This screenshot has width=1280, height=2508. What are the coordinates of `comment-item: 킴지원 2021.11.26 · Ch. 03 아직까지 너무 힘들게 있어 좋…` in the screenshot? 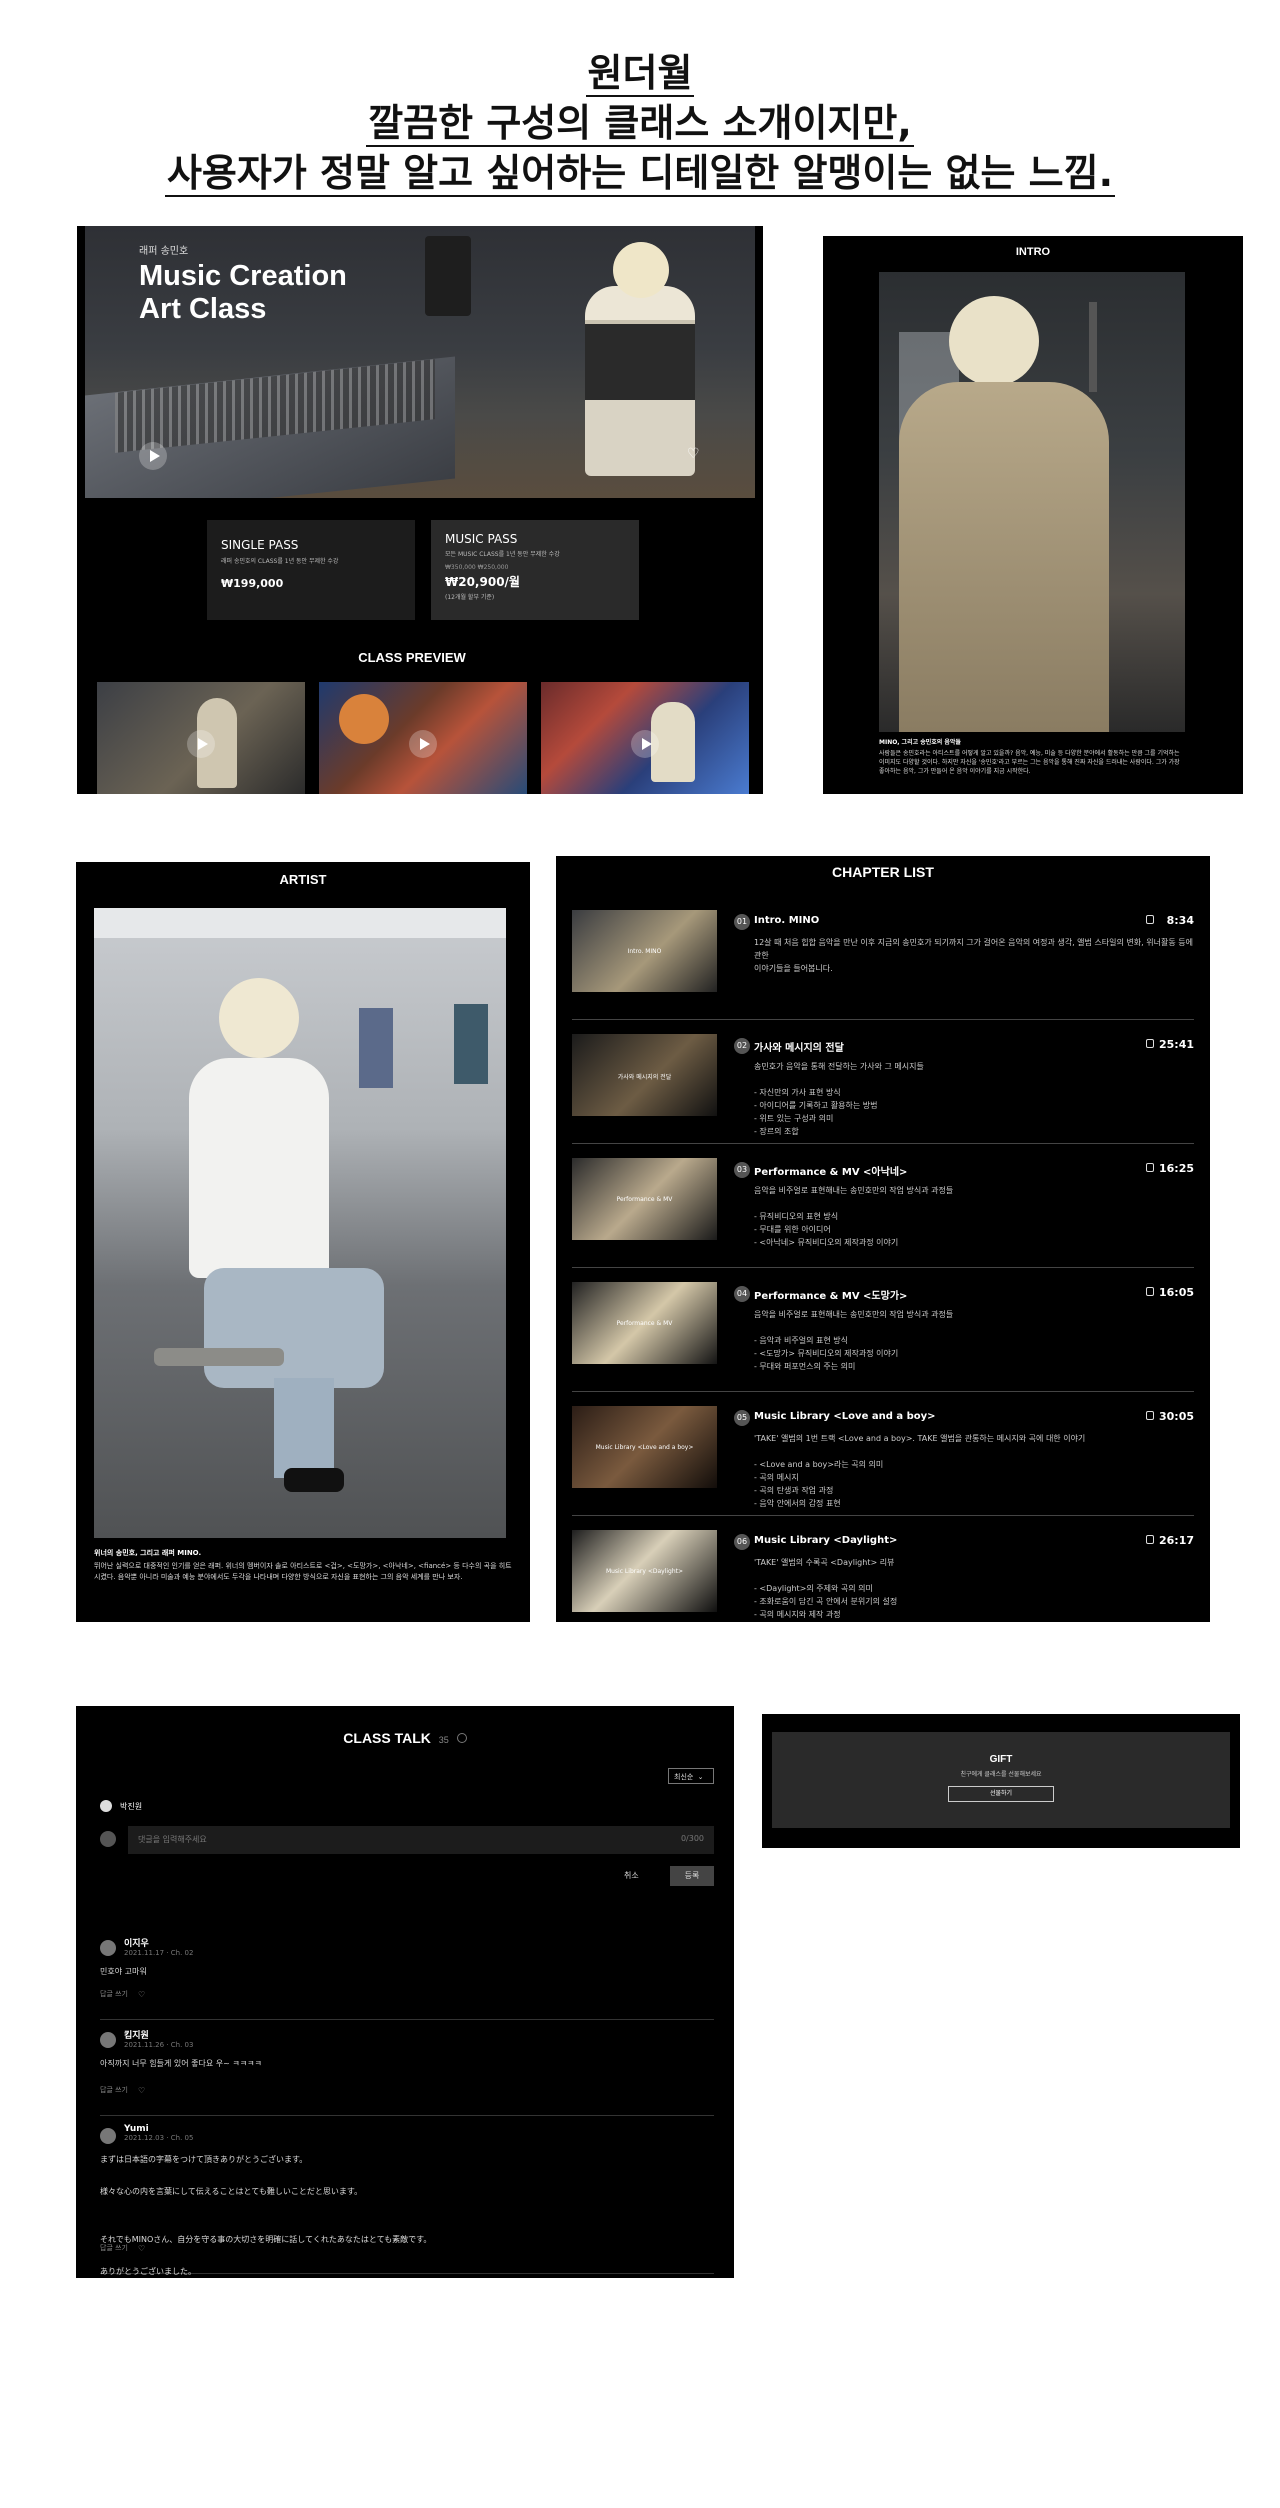 It's located at (407, 2072).